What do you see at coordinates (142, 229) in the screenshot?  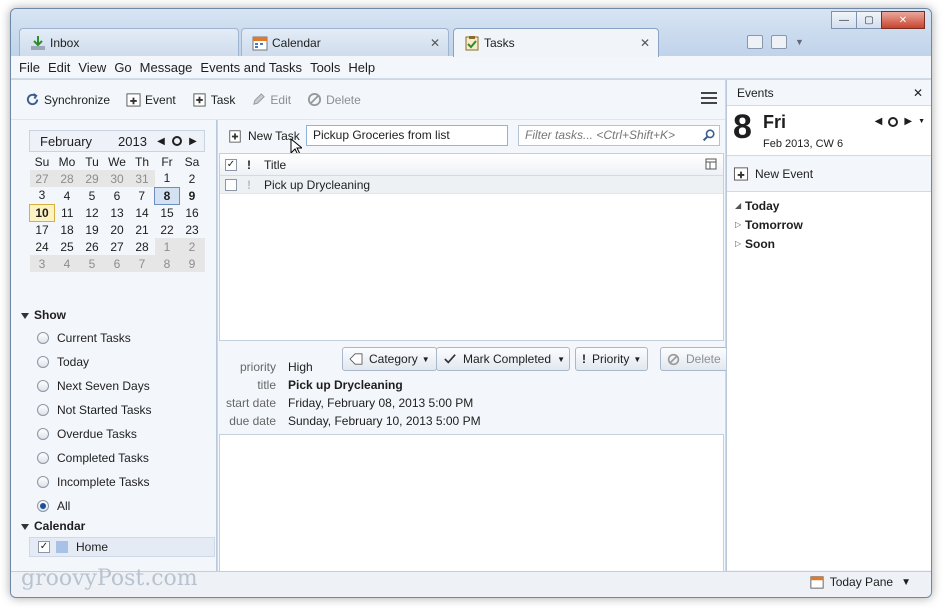 I see `day-cell: 21` at bounding box center [142, 229].